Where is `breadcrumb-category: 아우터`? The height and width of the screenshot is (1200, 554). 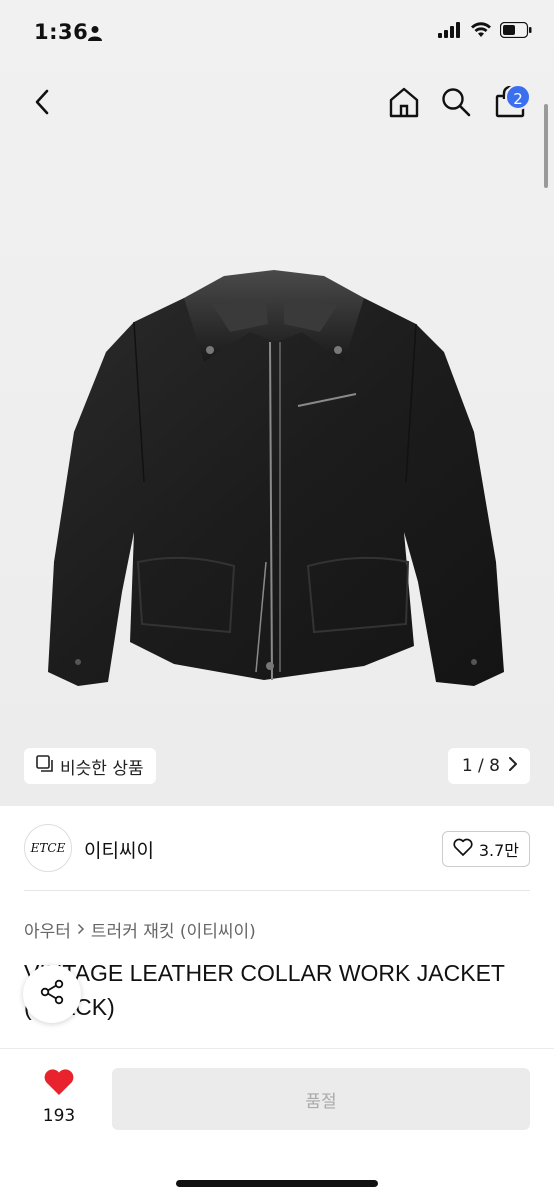
breadcrumb-category: 아우터 is located at coordinates (47, 929).